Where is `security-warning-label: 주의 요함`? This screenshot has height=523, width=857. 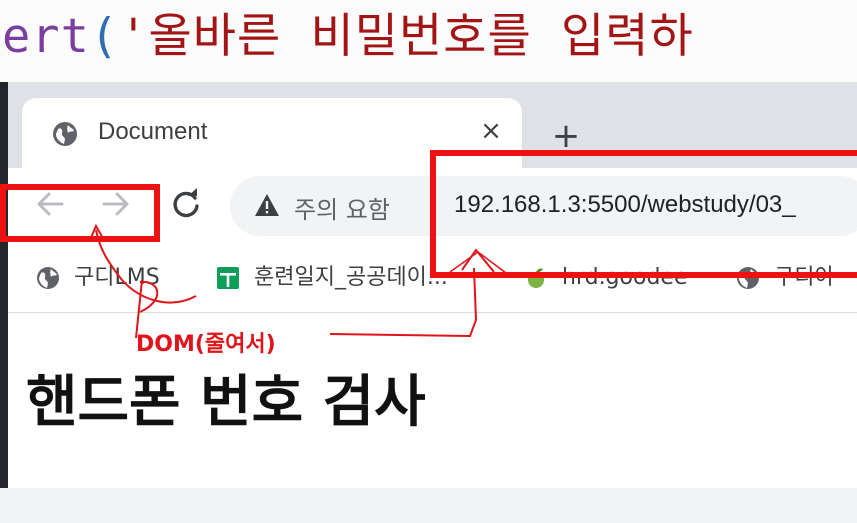 security-warning-label: 주의 요함 is located at coordinates (342, 207).